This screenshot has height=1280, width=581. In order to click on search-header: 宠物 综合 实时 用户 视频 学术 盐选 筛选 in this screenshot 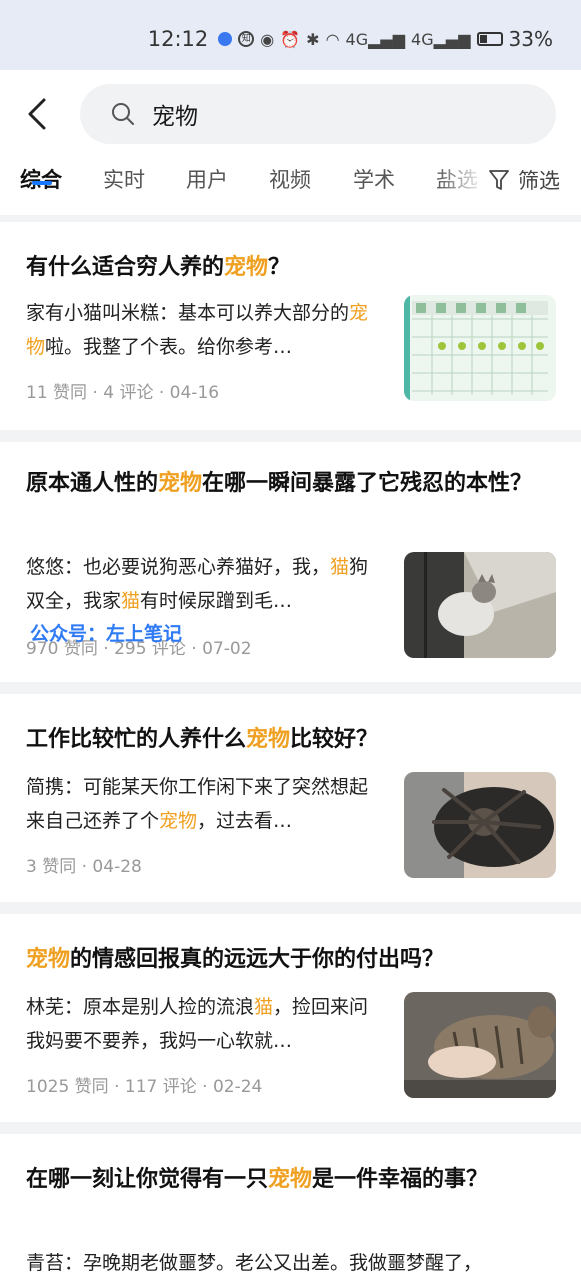, I will do `click(290, 142)`.